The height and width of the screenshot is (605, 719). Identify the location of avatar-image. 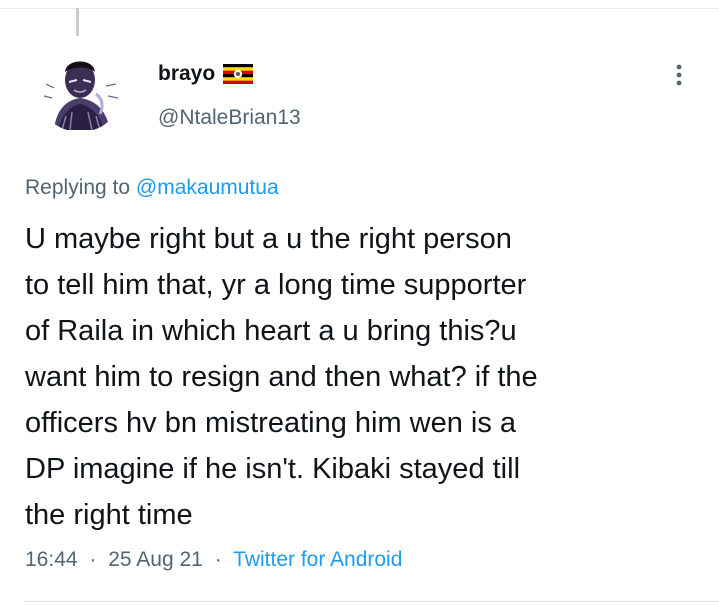
(80, 88).